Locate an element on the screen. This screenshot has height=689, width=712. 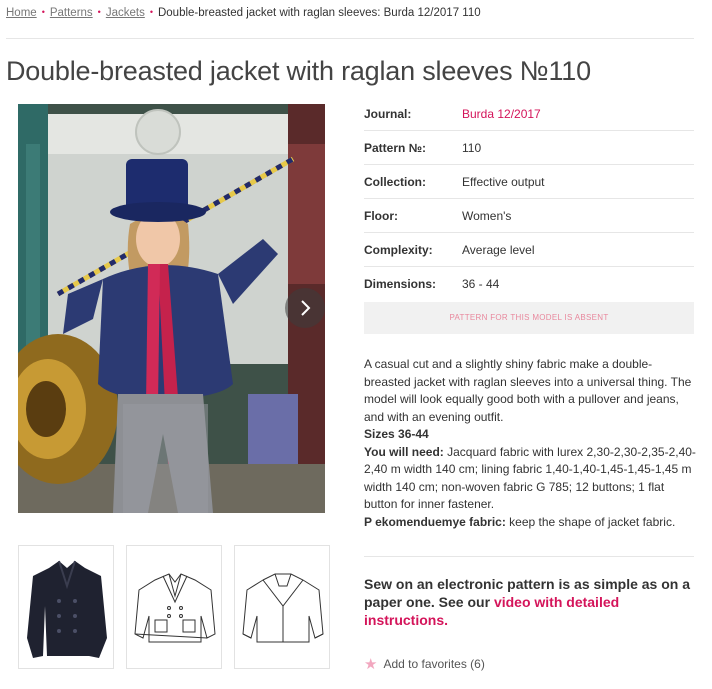
sizes-heading: Sizes 36-44 is located at coordinates (396, 434).